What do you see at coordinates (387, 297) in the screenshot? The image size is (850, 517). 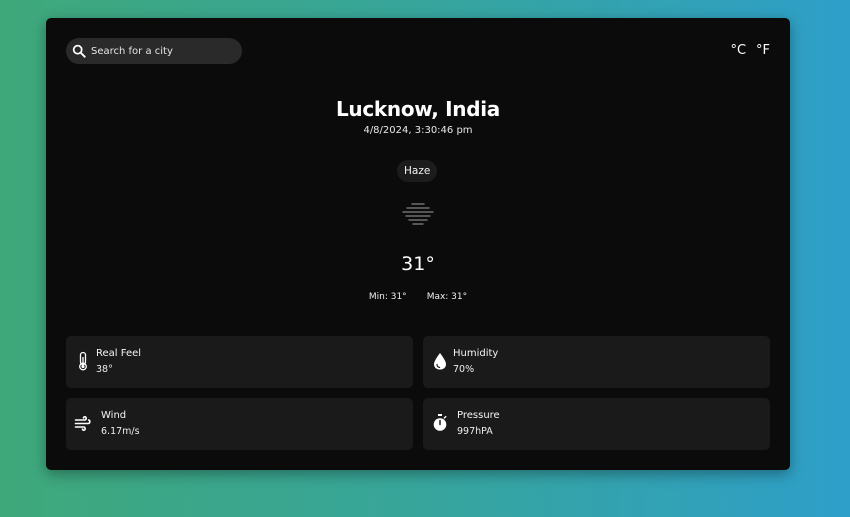 I see `min-temperature: Min: 31°` at bounding box center [387, 297].